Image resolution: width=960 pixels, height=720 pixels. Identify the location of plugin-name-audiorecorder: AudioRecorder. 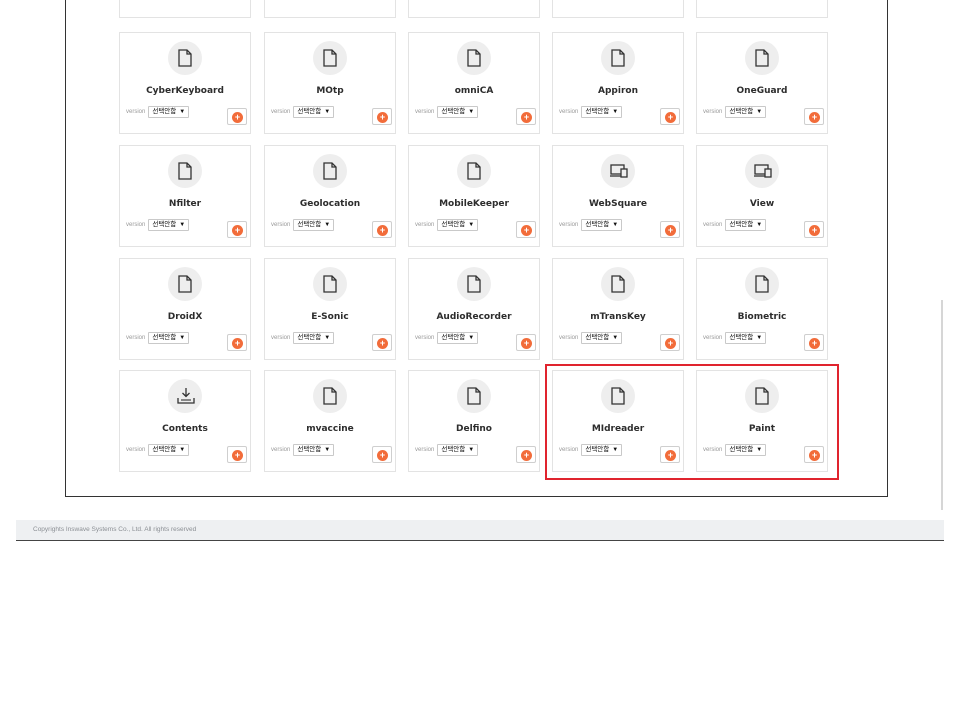
(474, 317).